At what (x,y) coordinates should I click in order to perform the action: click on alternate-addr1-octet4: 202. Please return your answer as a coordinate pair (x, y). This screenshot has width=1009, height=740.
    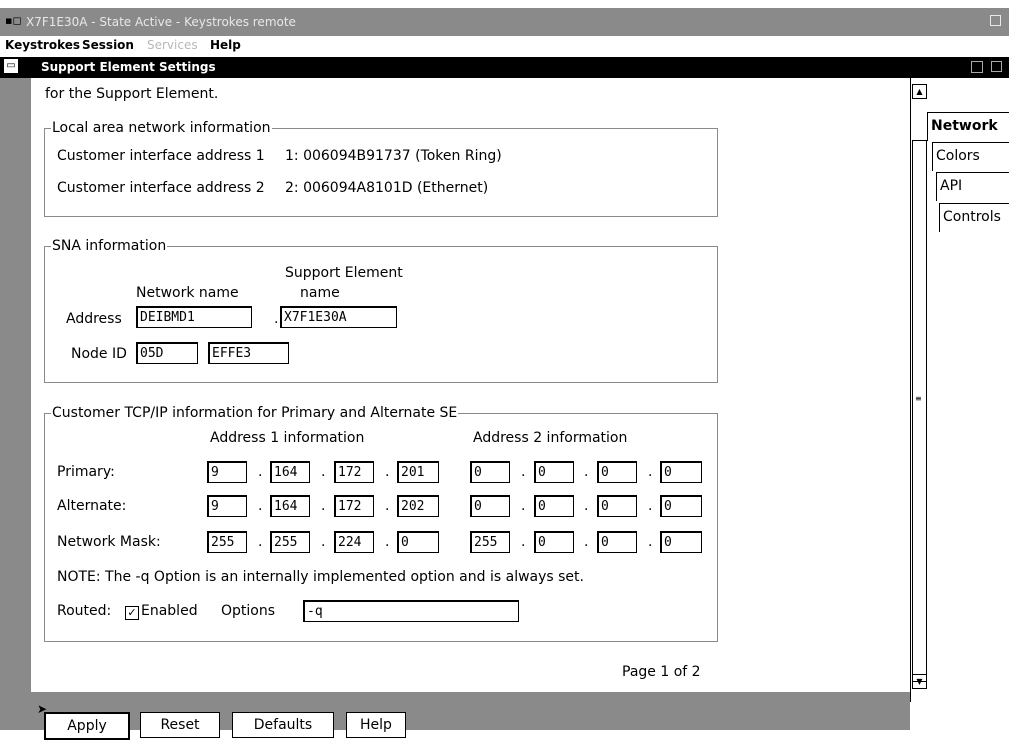
    Looking at the image, I should click on (418, 506).